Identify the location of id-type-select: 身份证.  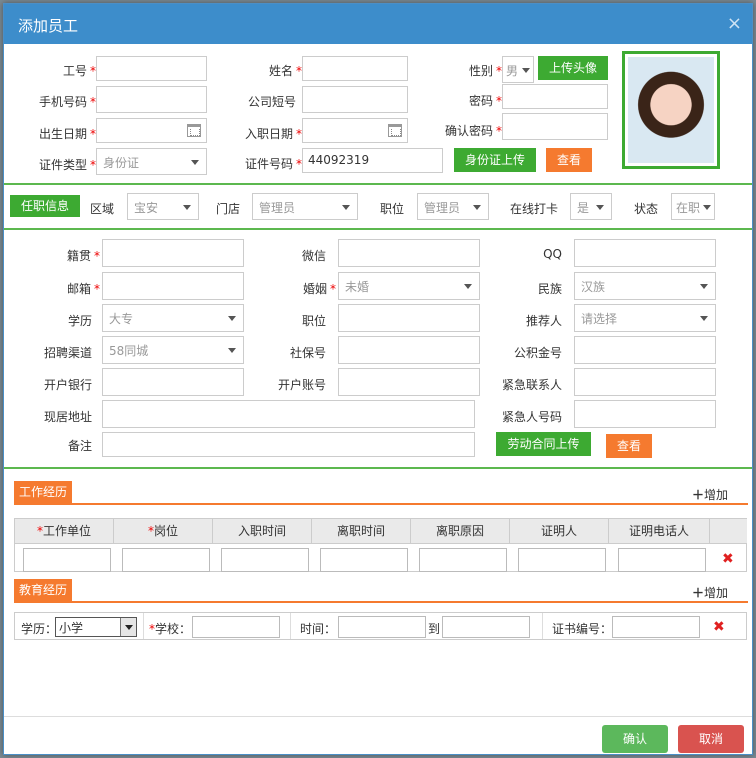
(151, 161).